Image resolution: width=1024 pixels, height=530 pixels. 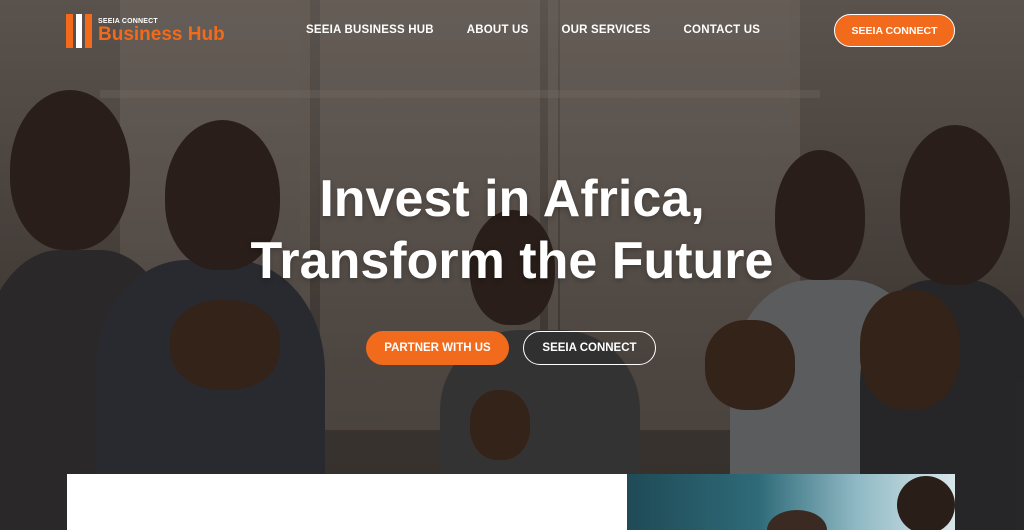 I want to click on headline-line-2: Transform the Future, so click(x=512, y=261).